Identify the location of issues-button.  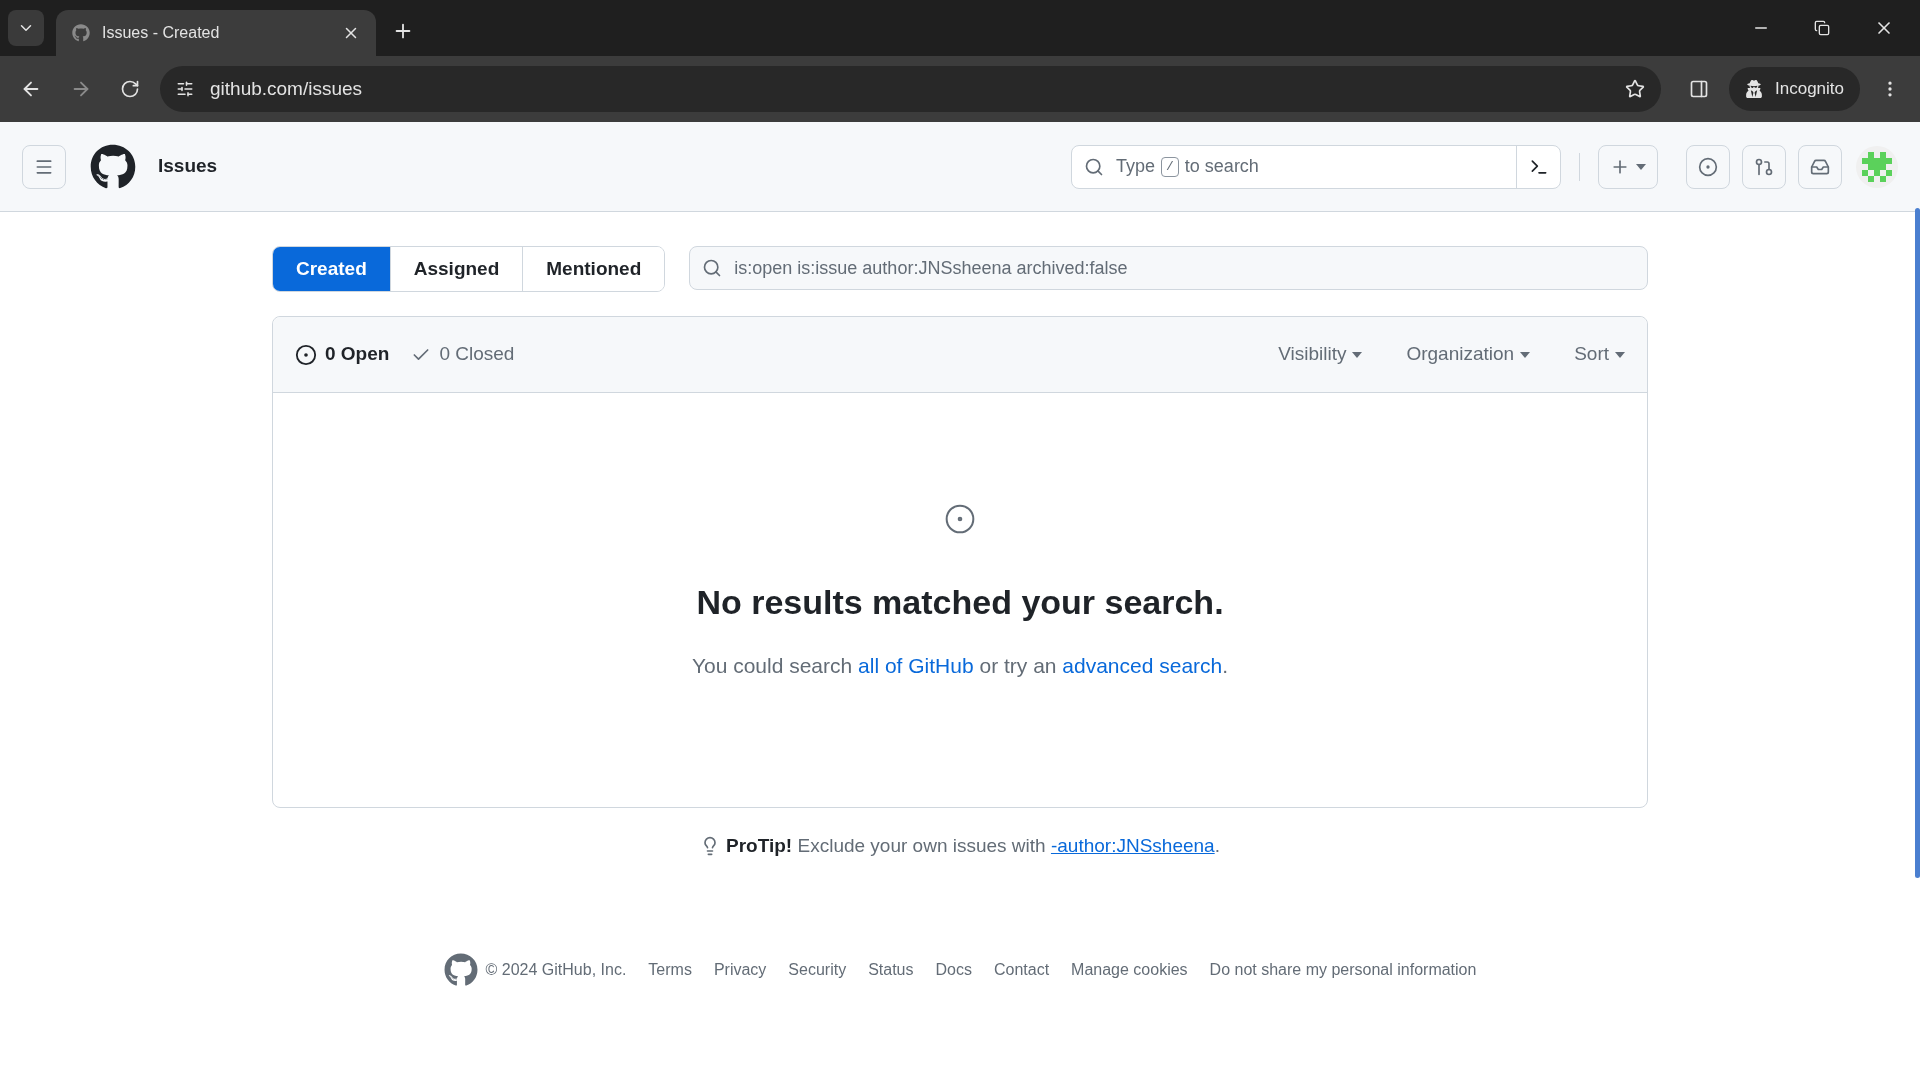
(1708, 166).